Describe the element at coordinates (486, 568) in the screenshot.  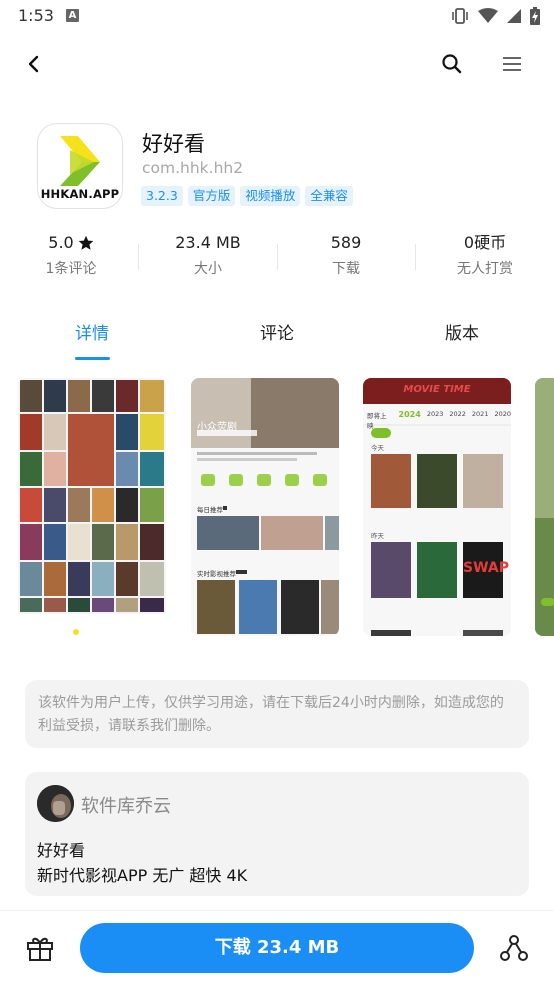
I see `shot3-poster-text: SWAP` at that location.